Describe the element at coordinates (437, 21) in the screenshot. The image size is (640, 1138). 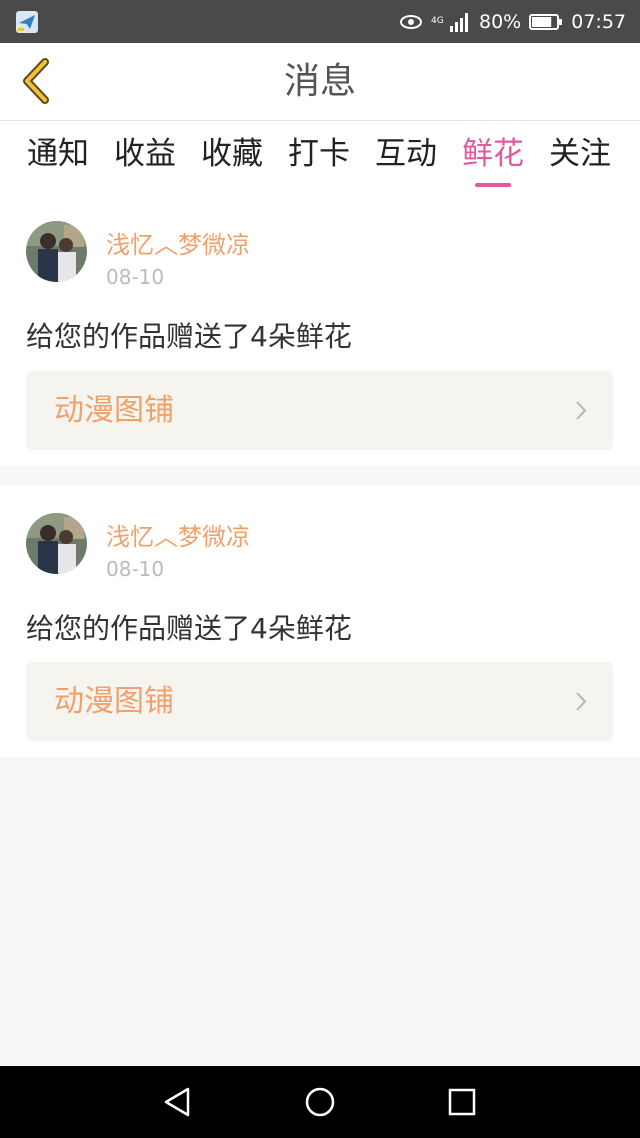
I see `network-type: 4G` at that location.